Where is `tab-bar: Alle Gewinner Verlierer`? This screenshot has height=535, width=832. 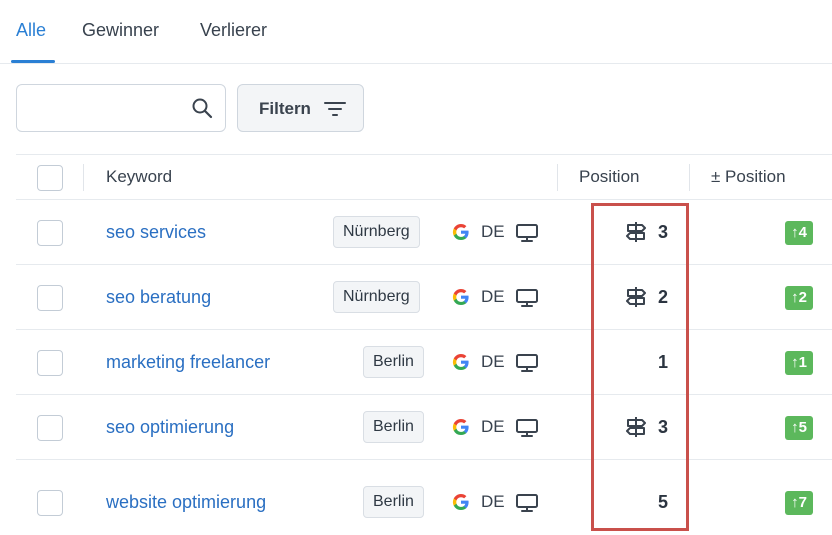 tab-bar: Alle Gewinner Verlierer is located at coordinates (416, 32).